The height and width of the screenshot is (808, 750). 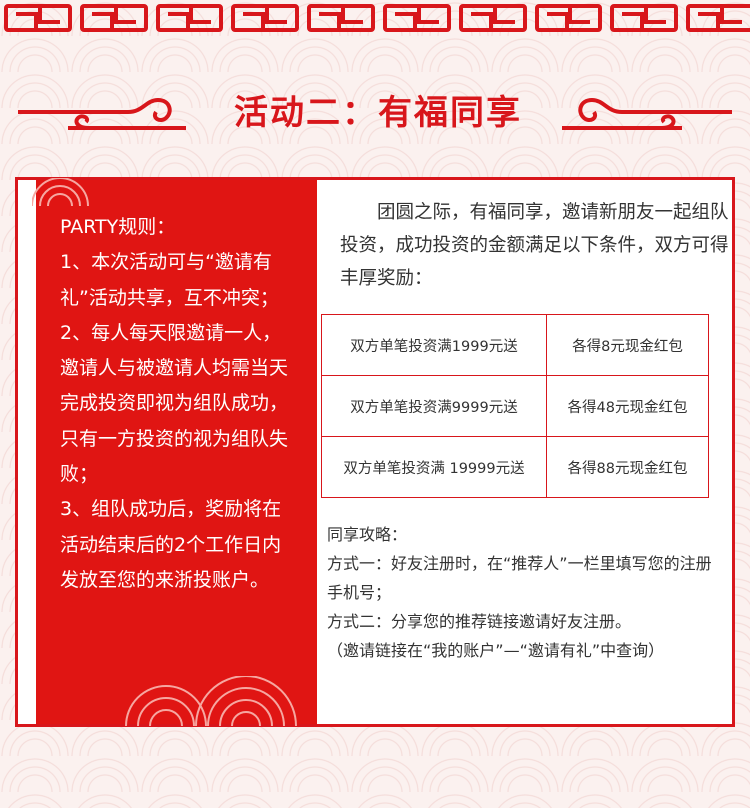 I want to click on table-row: 双方单笔投资满 19999元送 各得88元现金红包, so click(x=515, y=467).